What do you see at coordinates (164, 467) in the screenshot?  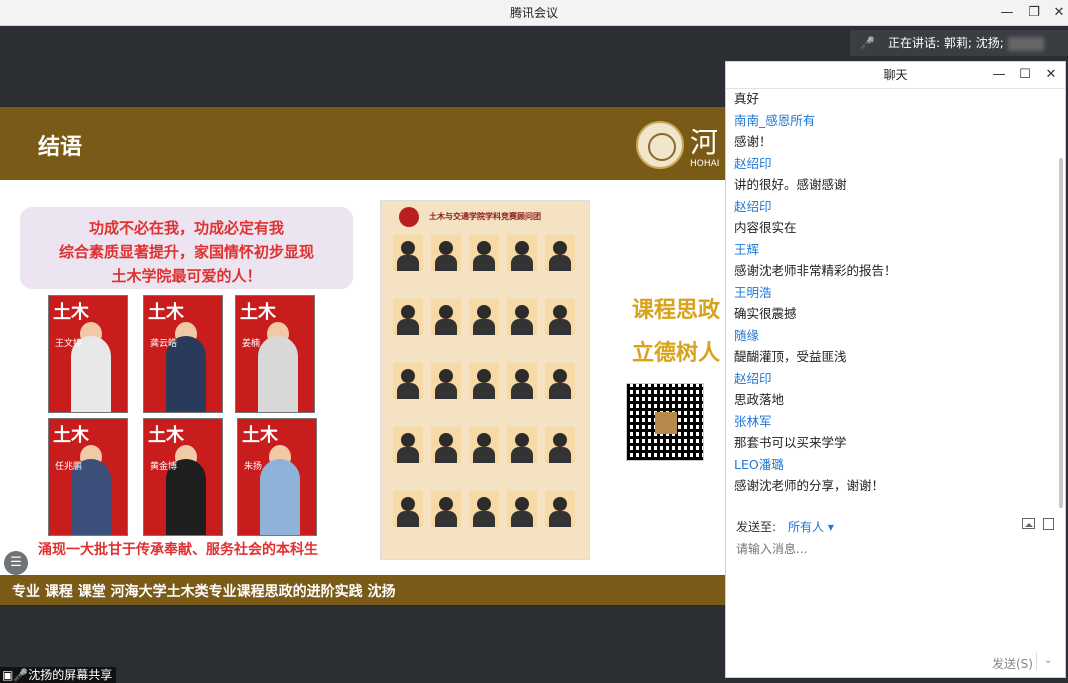 I see `cover-name: 黄金博` at bounding box center [164, 467].